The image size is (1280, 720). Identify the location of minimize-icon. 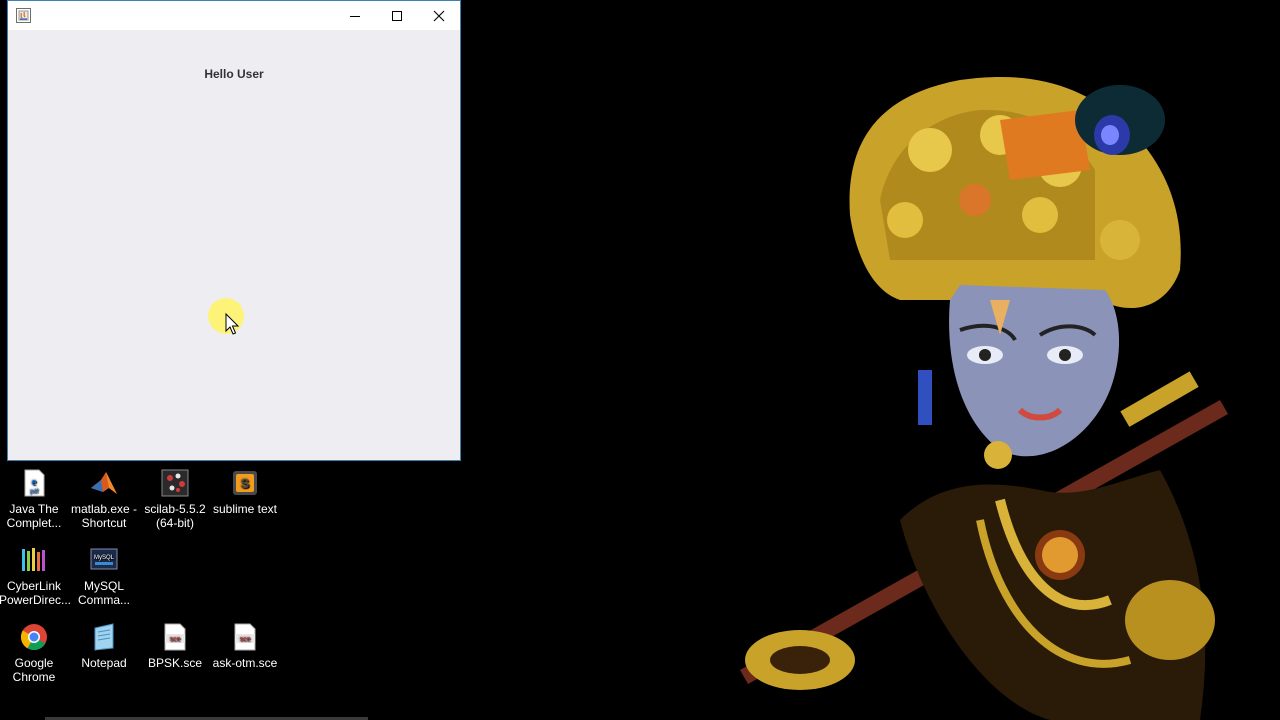
(355, 16).